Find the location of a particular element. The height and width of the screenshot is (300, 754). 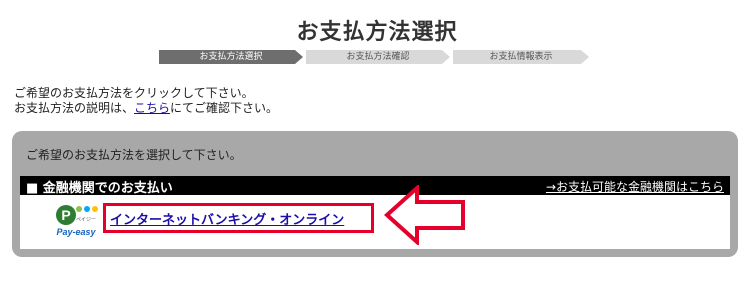

page-title: お支払方法選択 is located at coordinates (377, 32).